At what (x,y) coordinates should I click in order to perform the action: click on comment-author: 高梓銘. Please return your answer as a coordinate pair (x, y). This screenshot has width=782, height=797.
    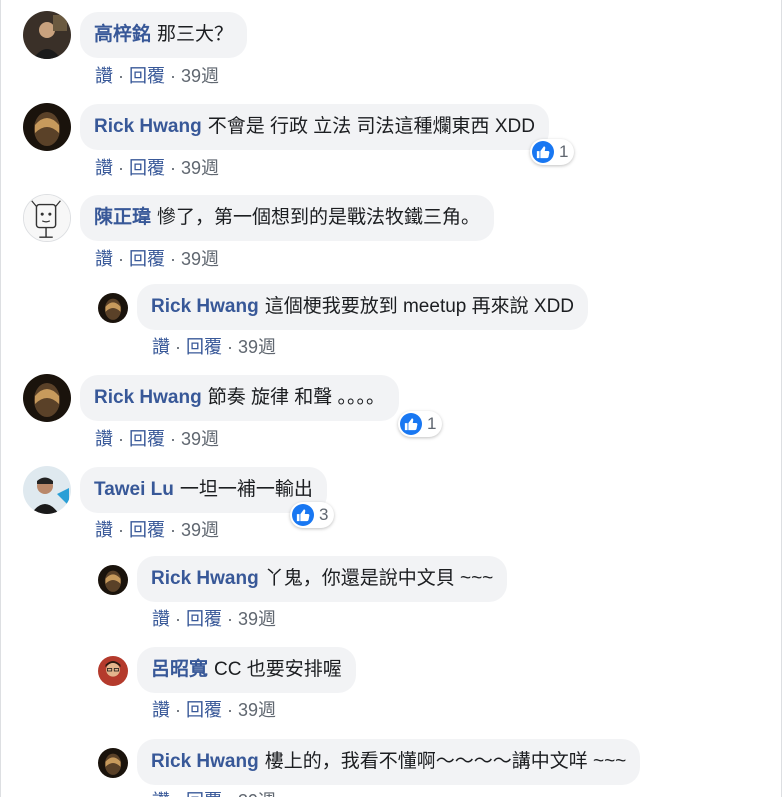
    Looking at the image, I should click on (122, 34).